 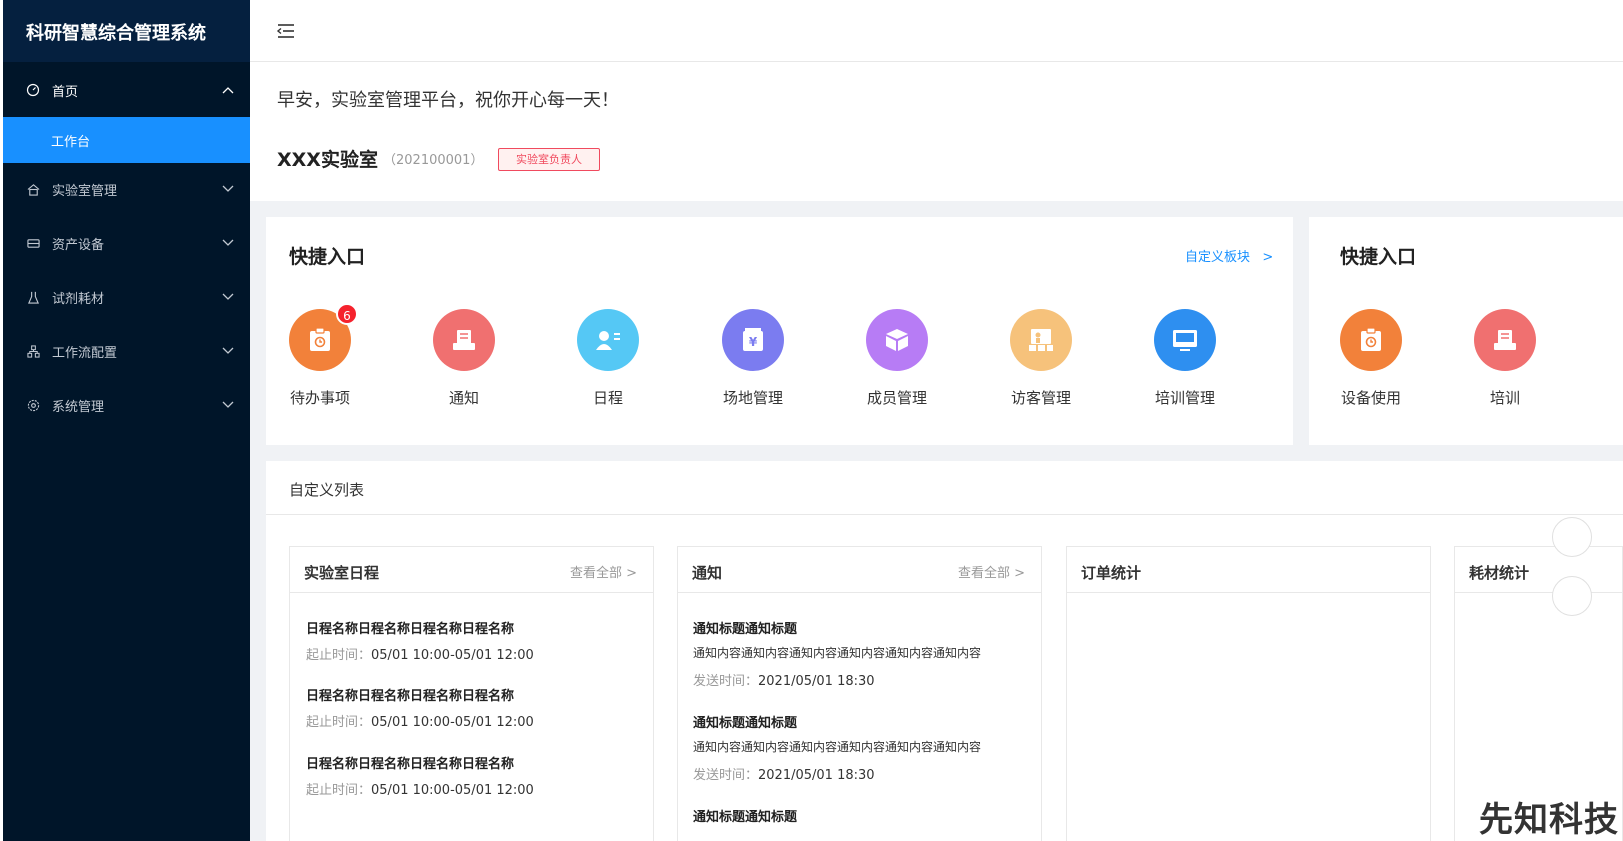 What do you see at coordinates (859, 570) in the screenshot?
I see `panel-header: 通知 查看全部 >` at bounding box center [859, 570].